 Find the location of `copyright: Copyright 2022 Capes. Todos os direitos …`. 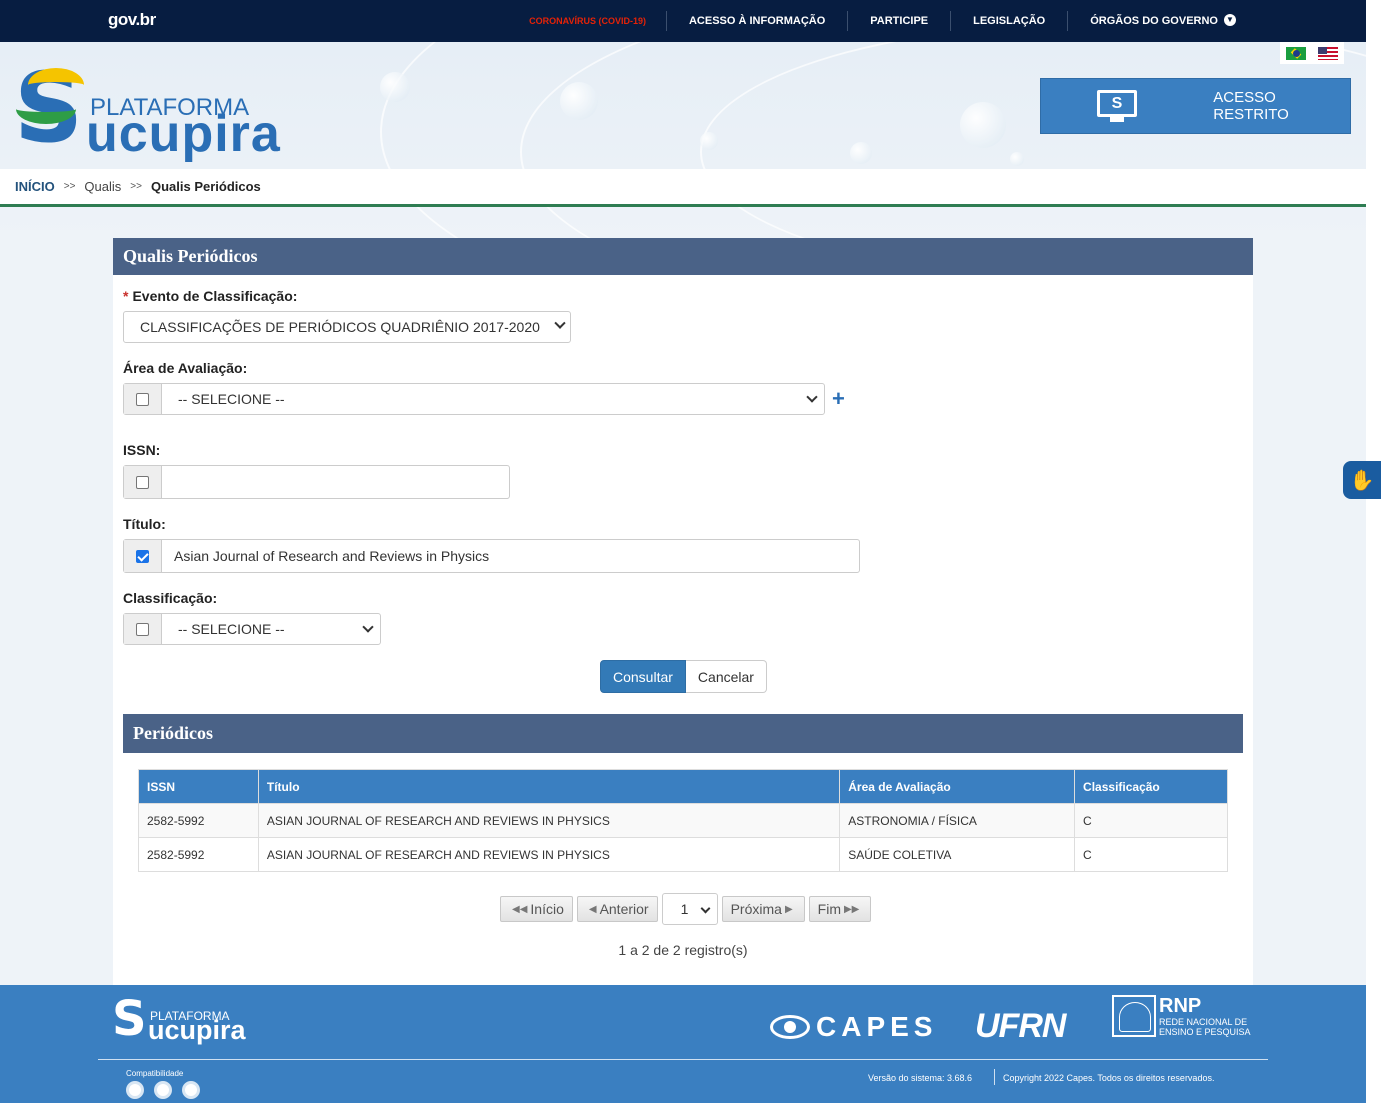

copyright: Copyright 2022 Capes. Todos os direitos … is located at coordinates (1109, 1078).